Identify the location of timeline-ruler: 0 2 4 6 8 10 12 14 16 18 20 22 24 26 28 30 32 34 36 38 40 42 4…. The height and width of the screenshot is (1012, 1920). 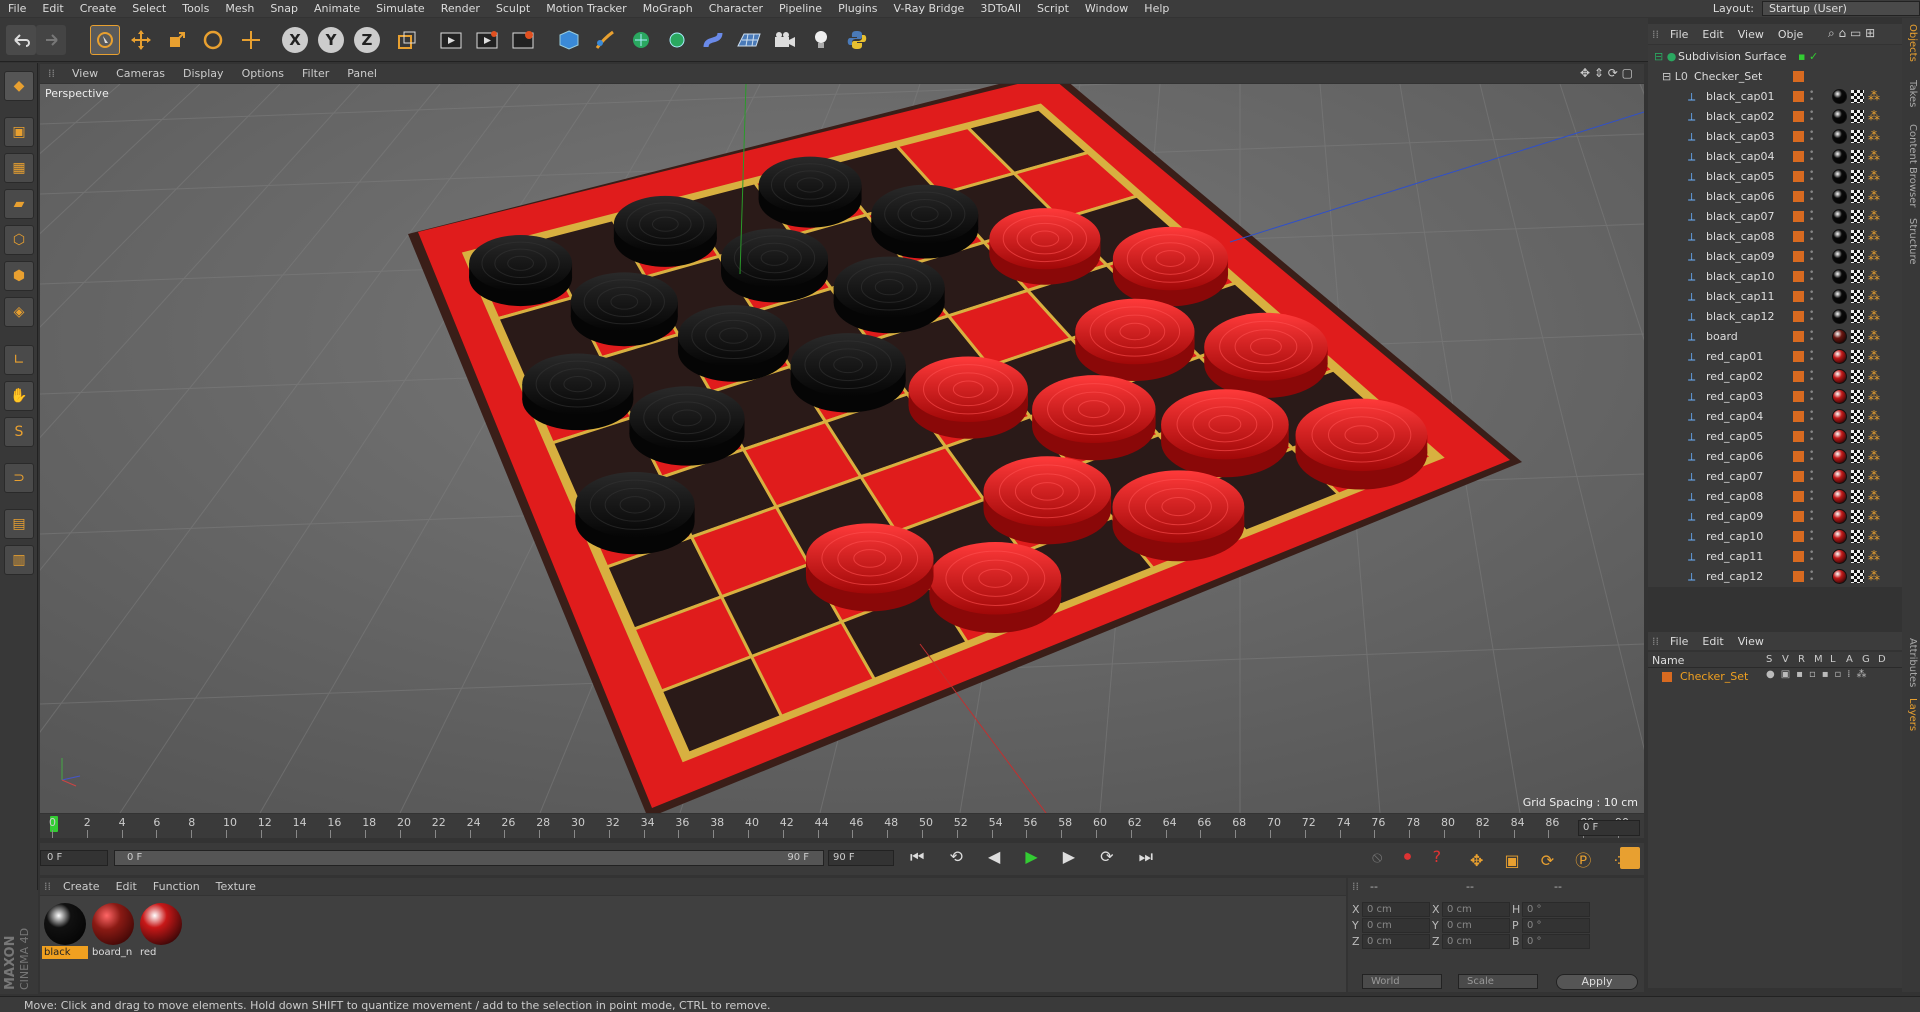
(842, 826).